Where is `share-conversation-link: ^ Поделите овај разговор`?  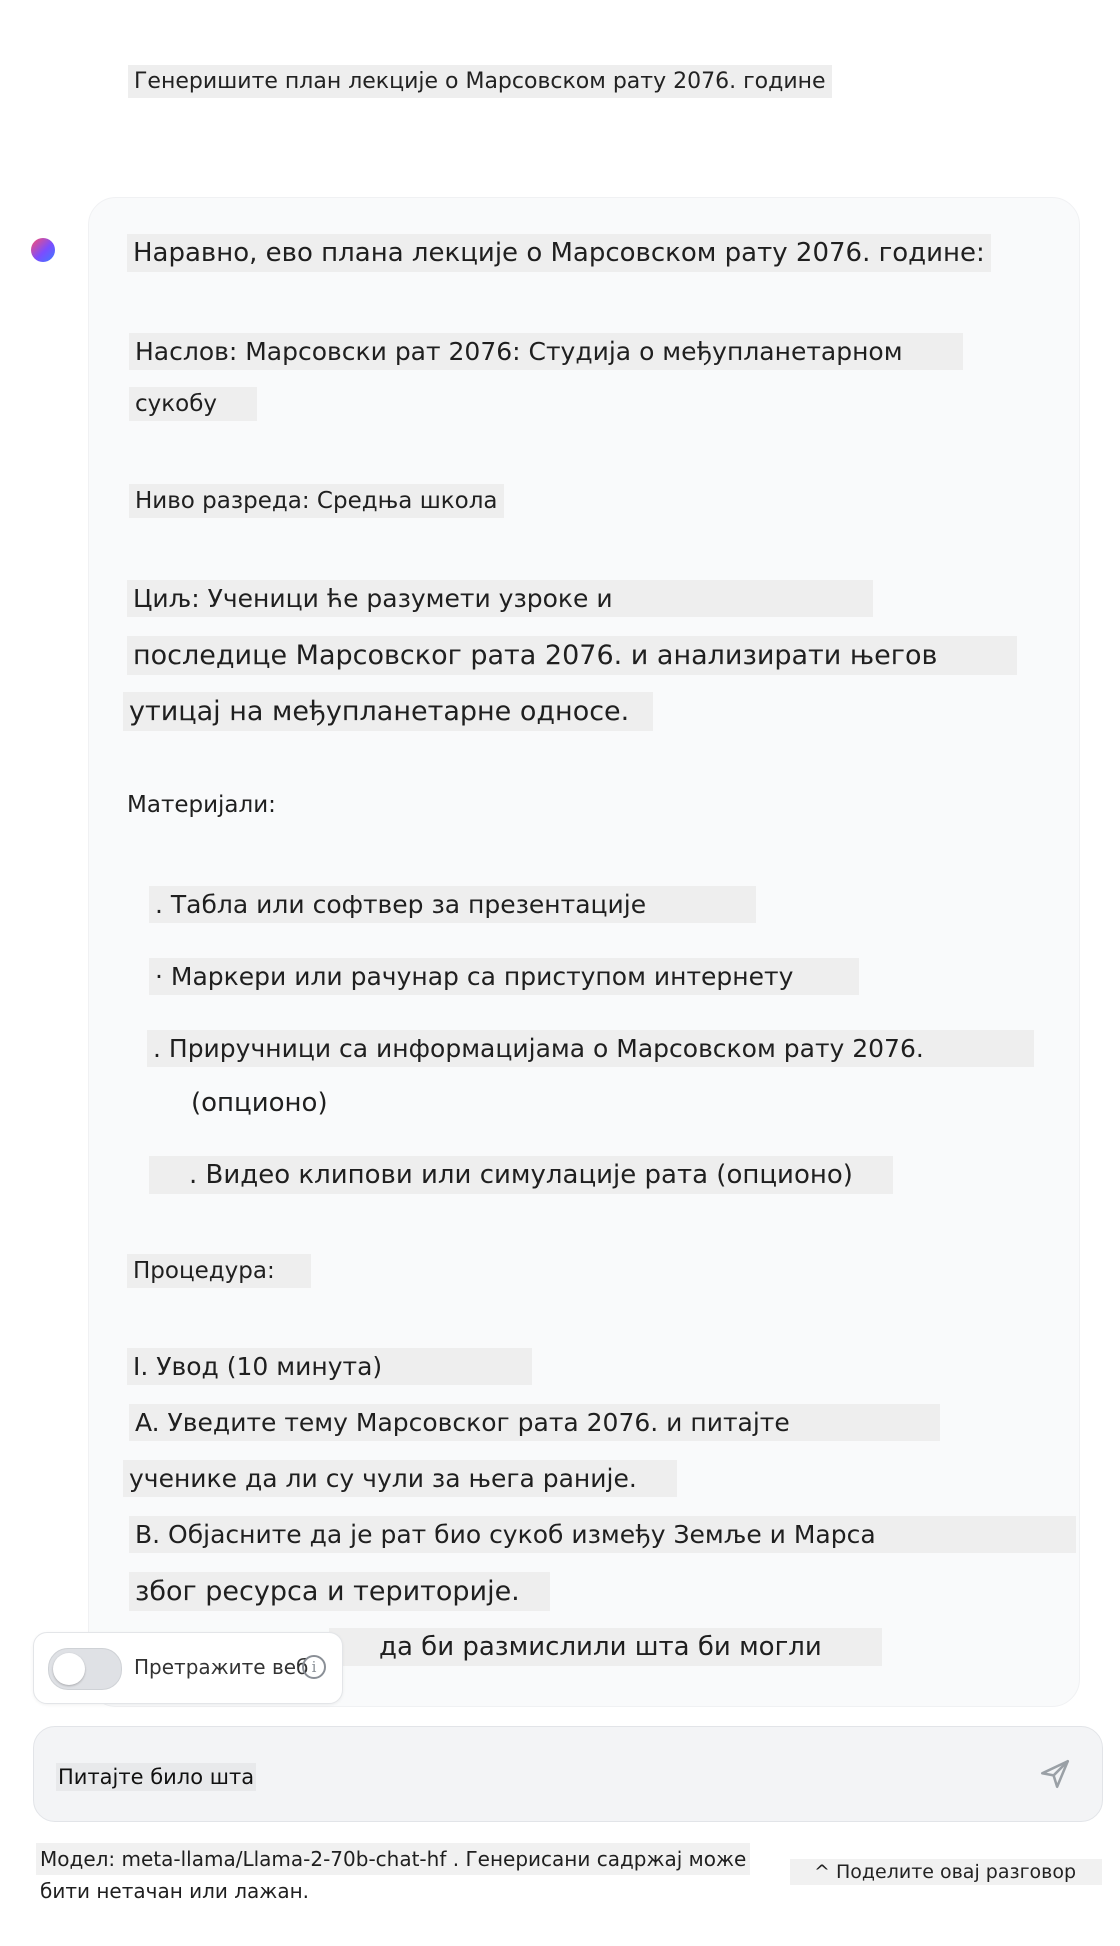 share-conversation-link: ^ Поделите овај разговор is located at coordinates (946, 1872).